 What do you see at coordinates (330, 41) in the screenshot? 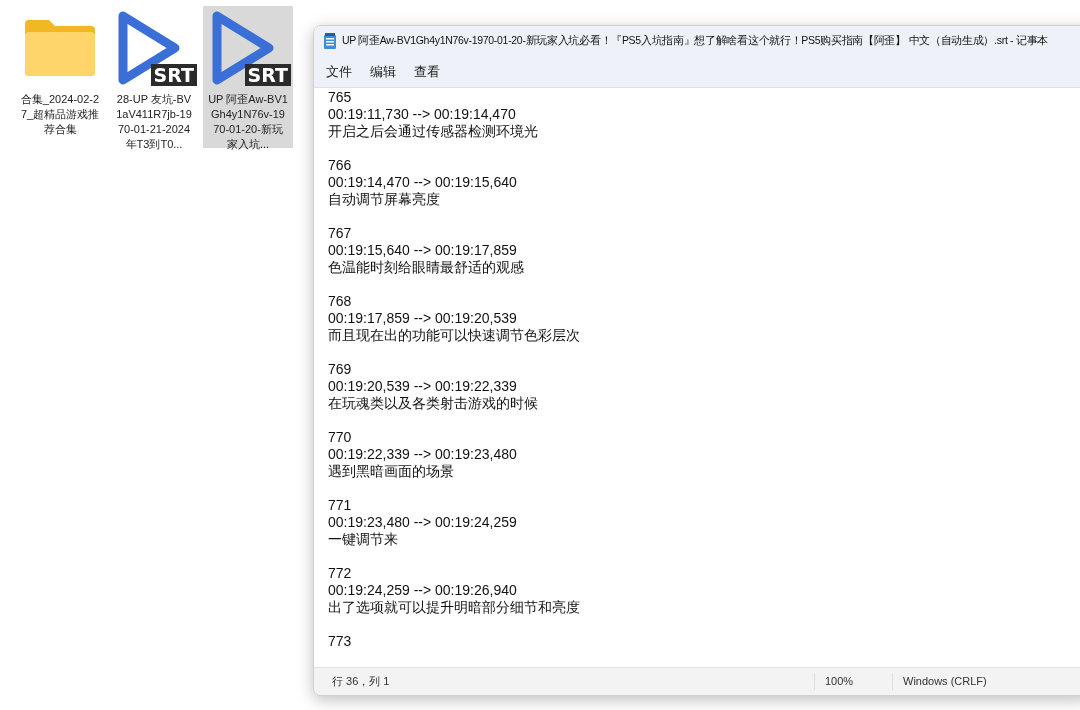
I see `notepad-icon` at bounding box center [330, 41].